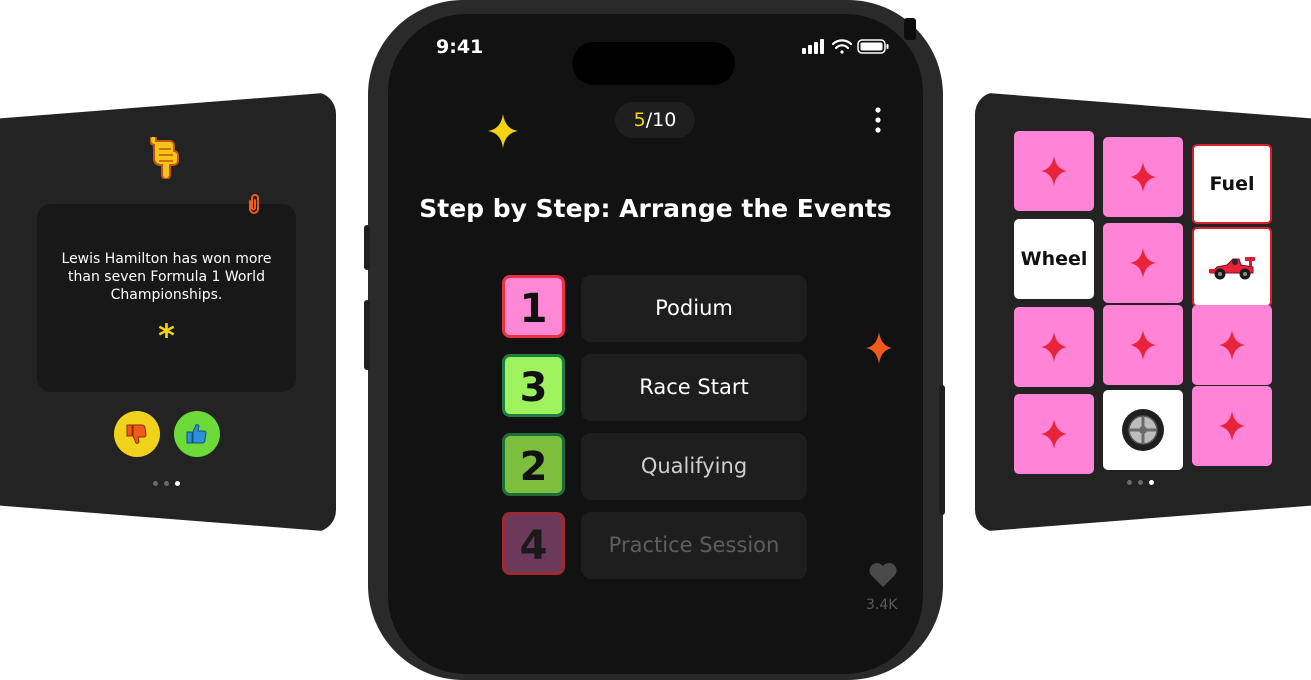 The width and height of the screenshot is (1311, 680). What do you see at coordinates (639, 120) in the screenshot?
I see `progress-current: 5` at bounding box center [639, 120].